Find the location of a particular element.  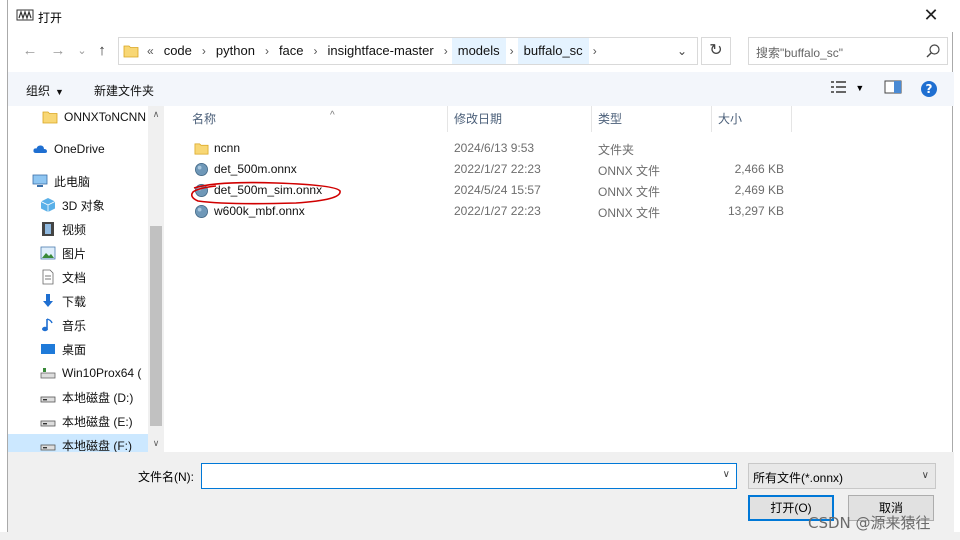

sidebar-item-onnxtoncnn: ONNXToNCNN is located at coordinates (78, 117).